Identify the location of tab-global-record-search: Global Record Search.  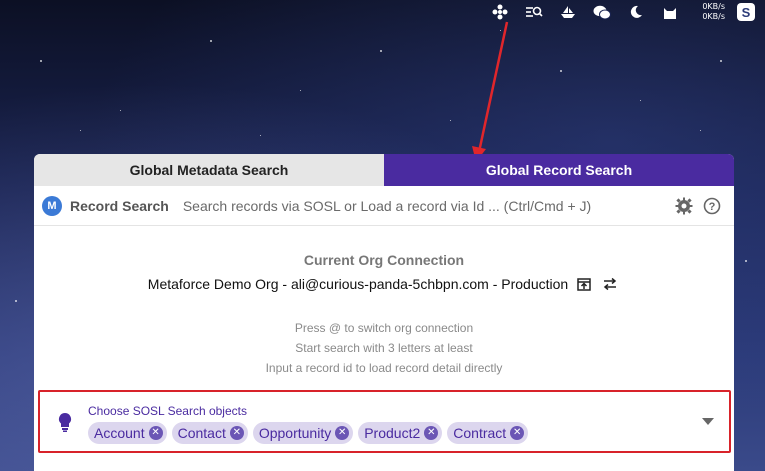
(559, 170).